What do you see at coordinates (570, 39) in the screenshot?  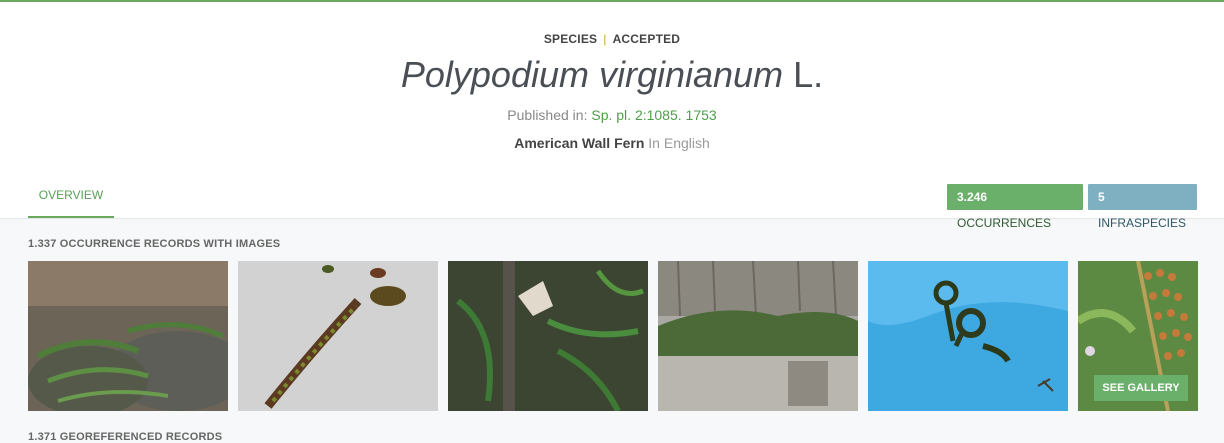 I see `rank-label: SPECIES` at bounding box center [570, 39].